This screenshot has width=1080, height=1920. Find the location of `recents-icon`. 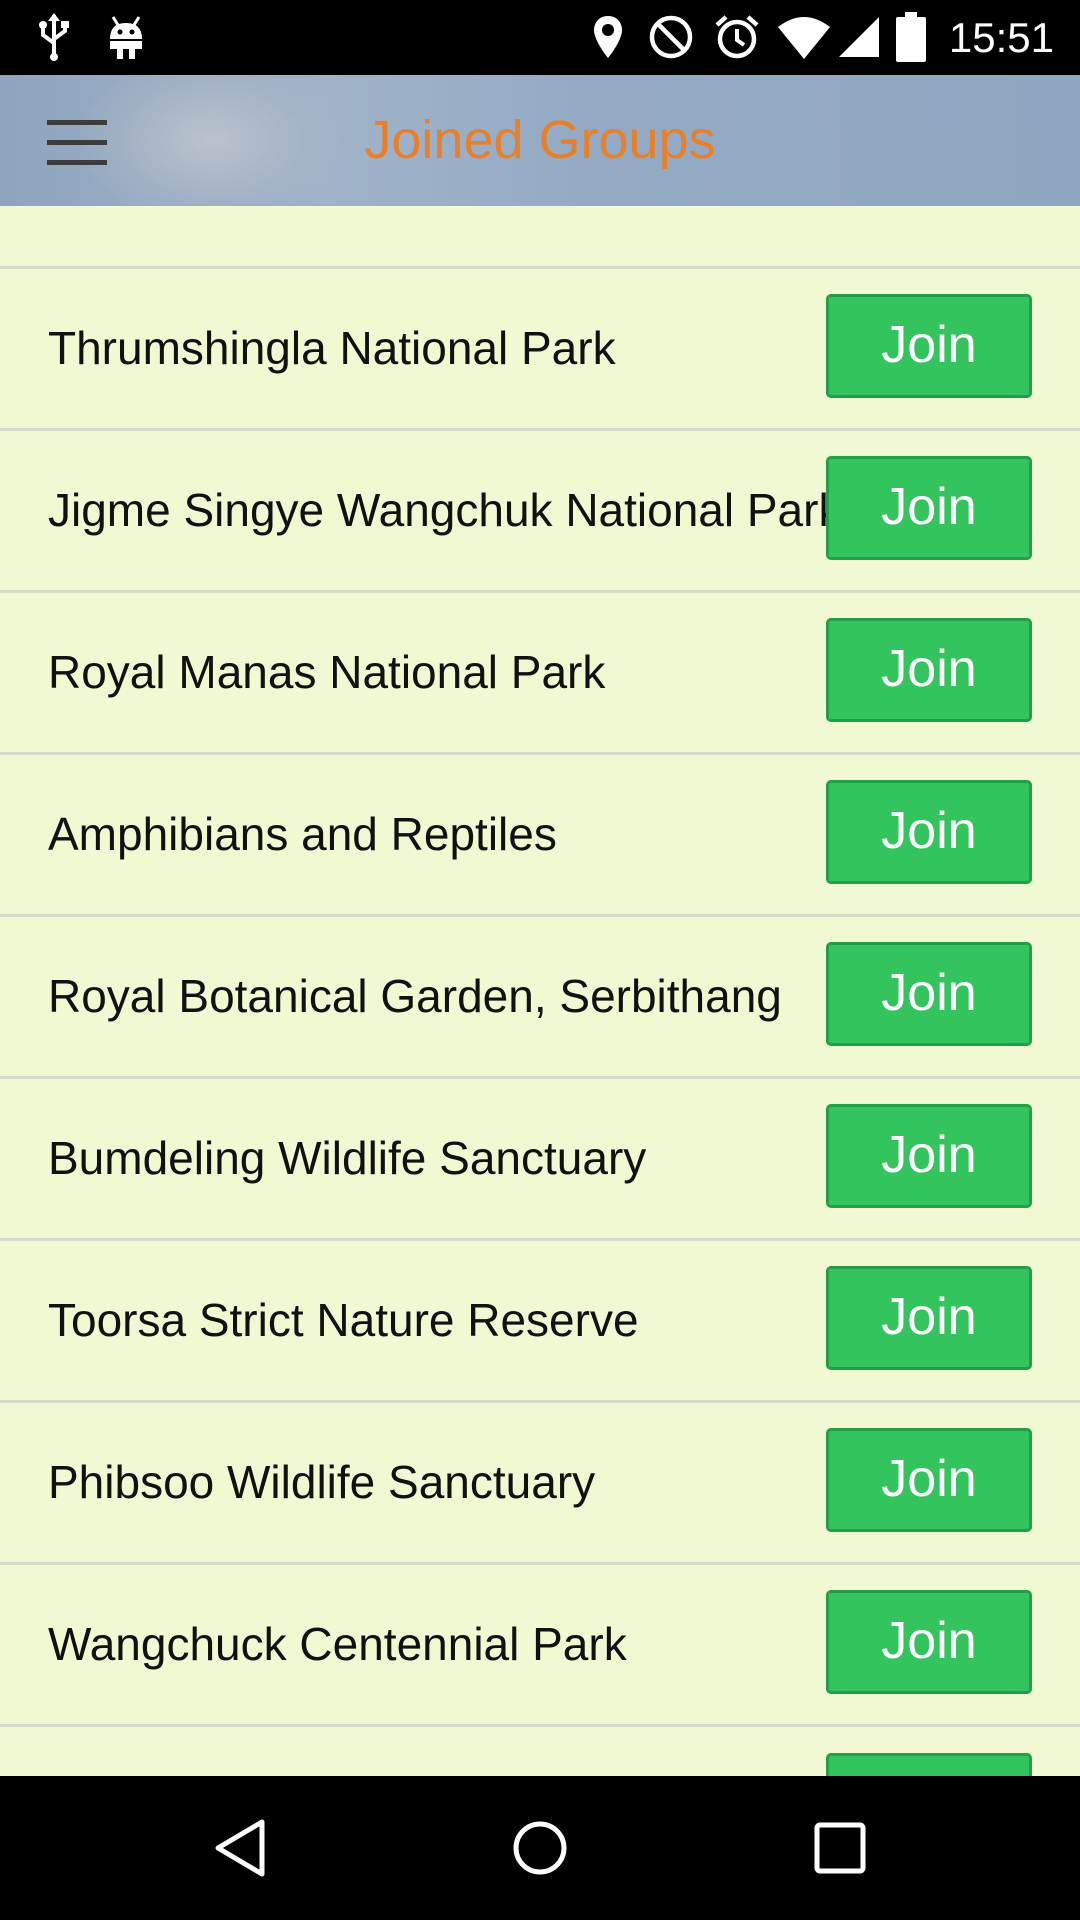

recents-icon is located at coordinates (840, 1848).